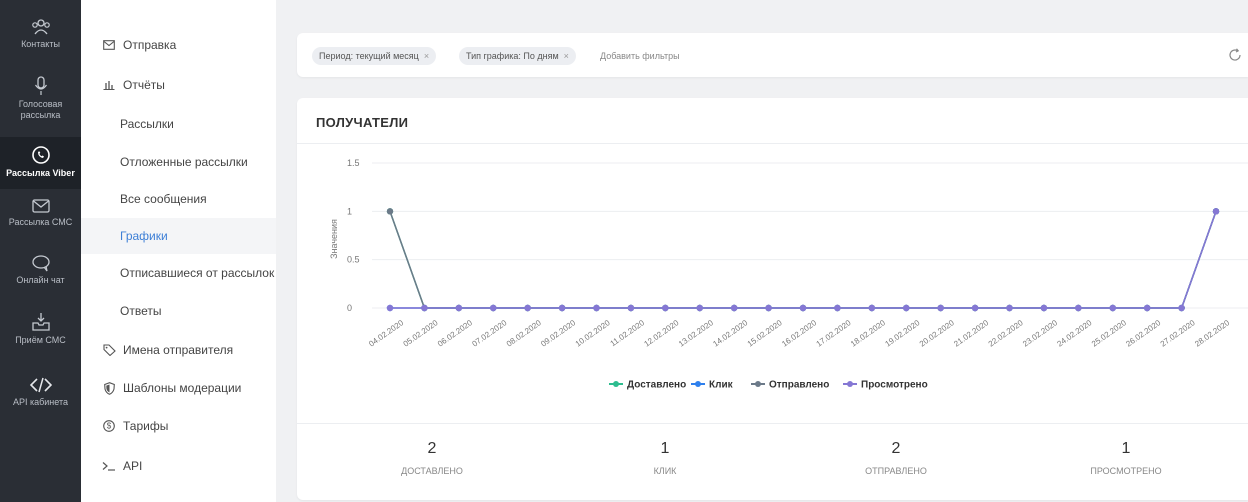  What do you see at coordinates (178, 124) in the screenshot?
I see `menu-item-mailings: Рассылки` at bounding box center [178, 124].